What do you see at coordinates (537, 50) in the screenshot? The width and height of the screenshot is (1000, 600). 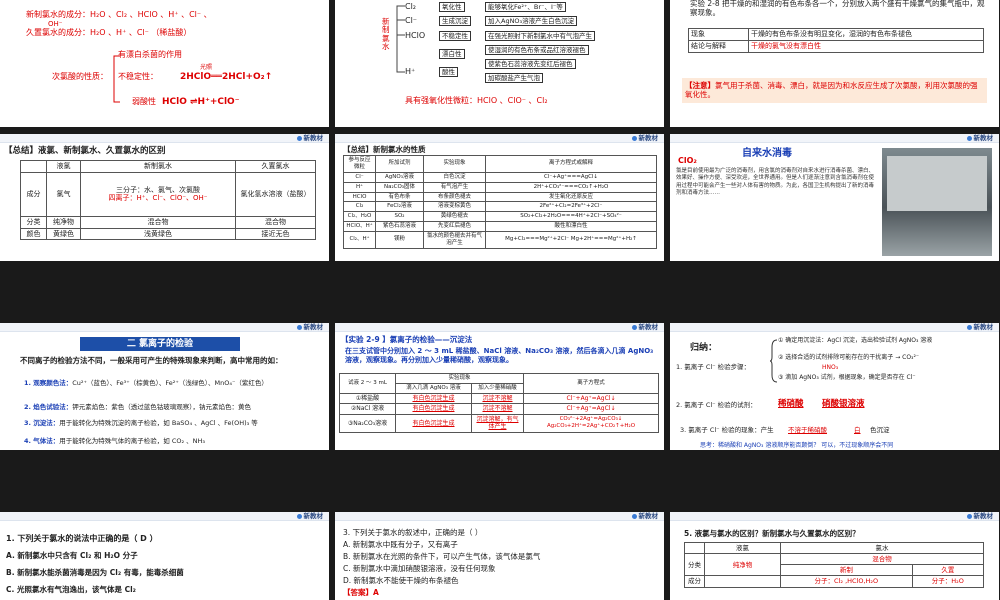 I see `effect-4: 使湿润的有色布条或品红溶液褪色` at bounding box center [537, 50].